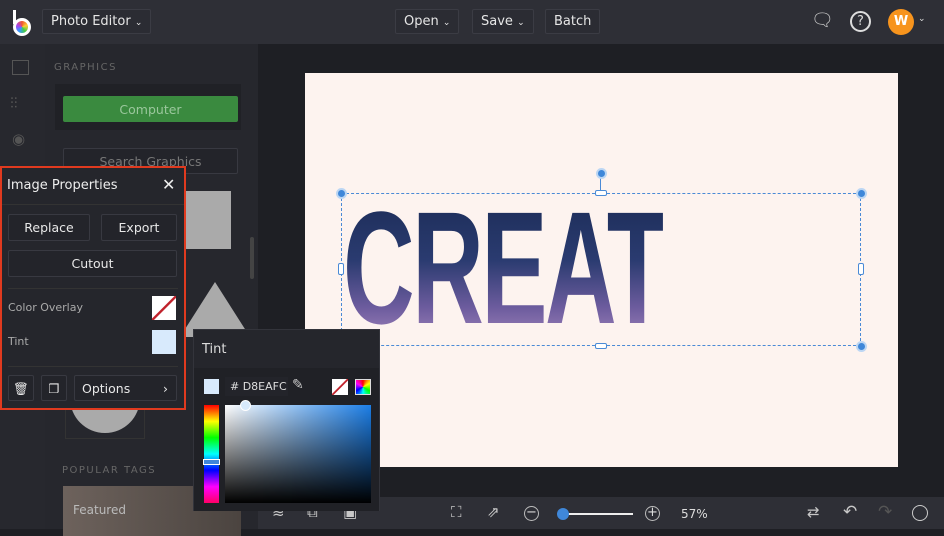 The height and width of the screenshot is (536, 944). What do you see at coordinates (652, 513) in the screenshot?
I see `zoom-in-icon: +` at bounding box center [652, 513].